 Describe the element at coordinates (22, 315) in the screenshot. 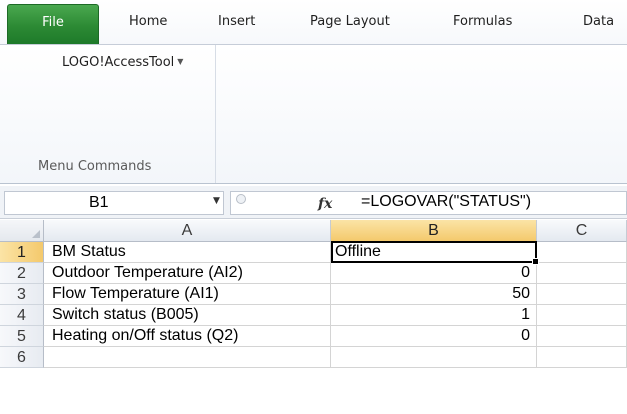

I see `row-header-4: 4` at that location.